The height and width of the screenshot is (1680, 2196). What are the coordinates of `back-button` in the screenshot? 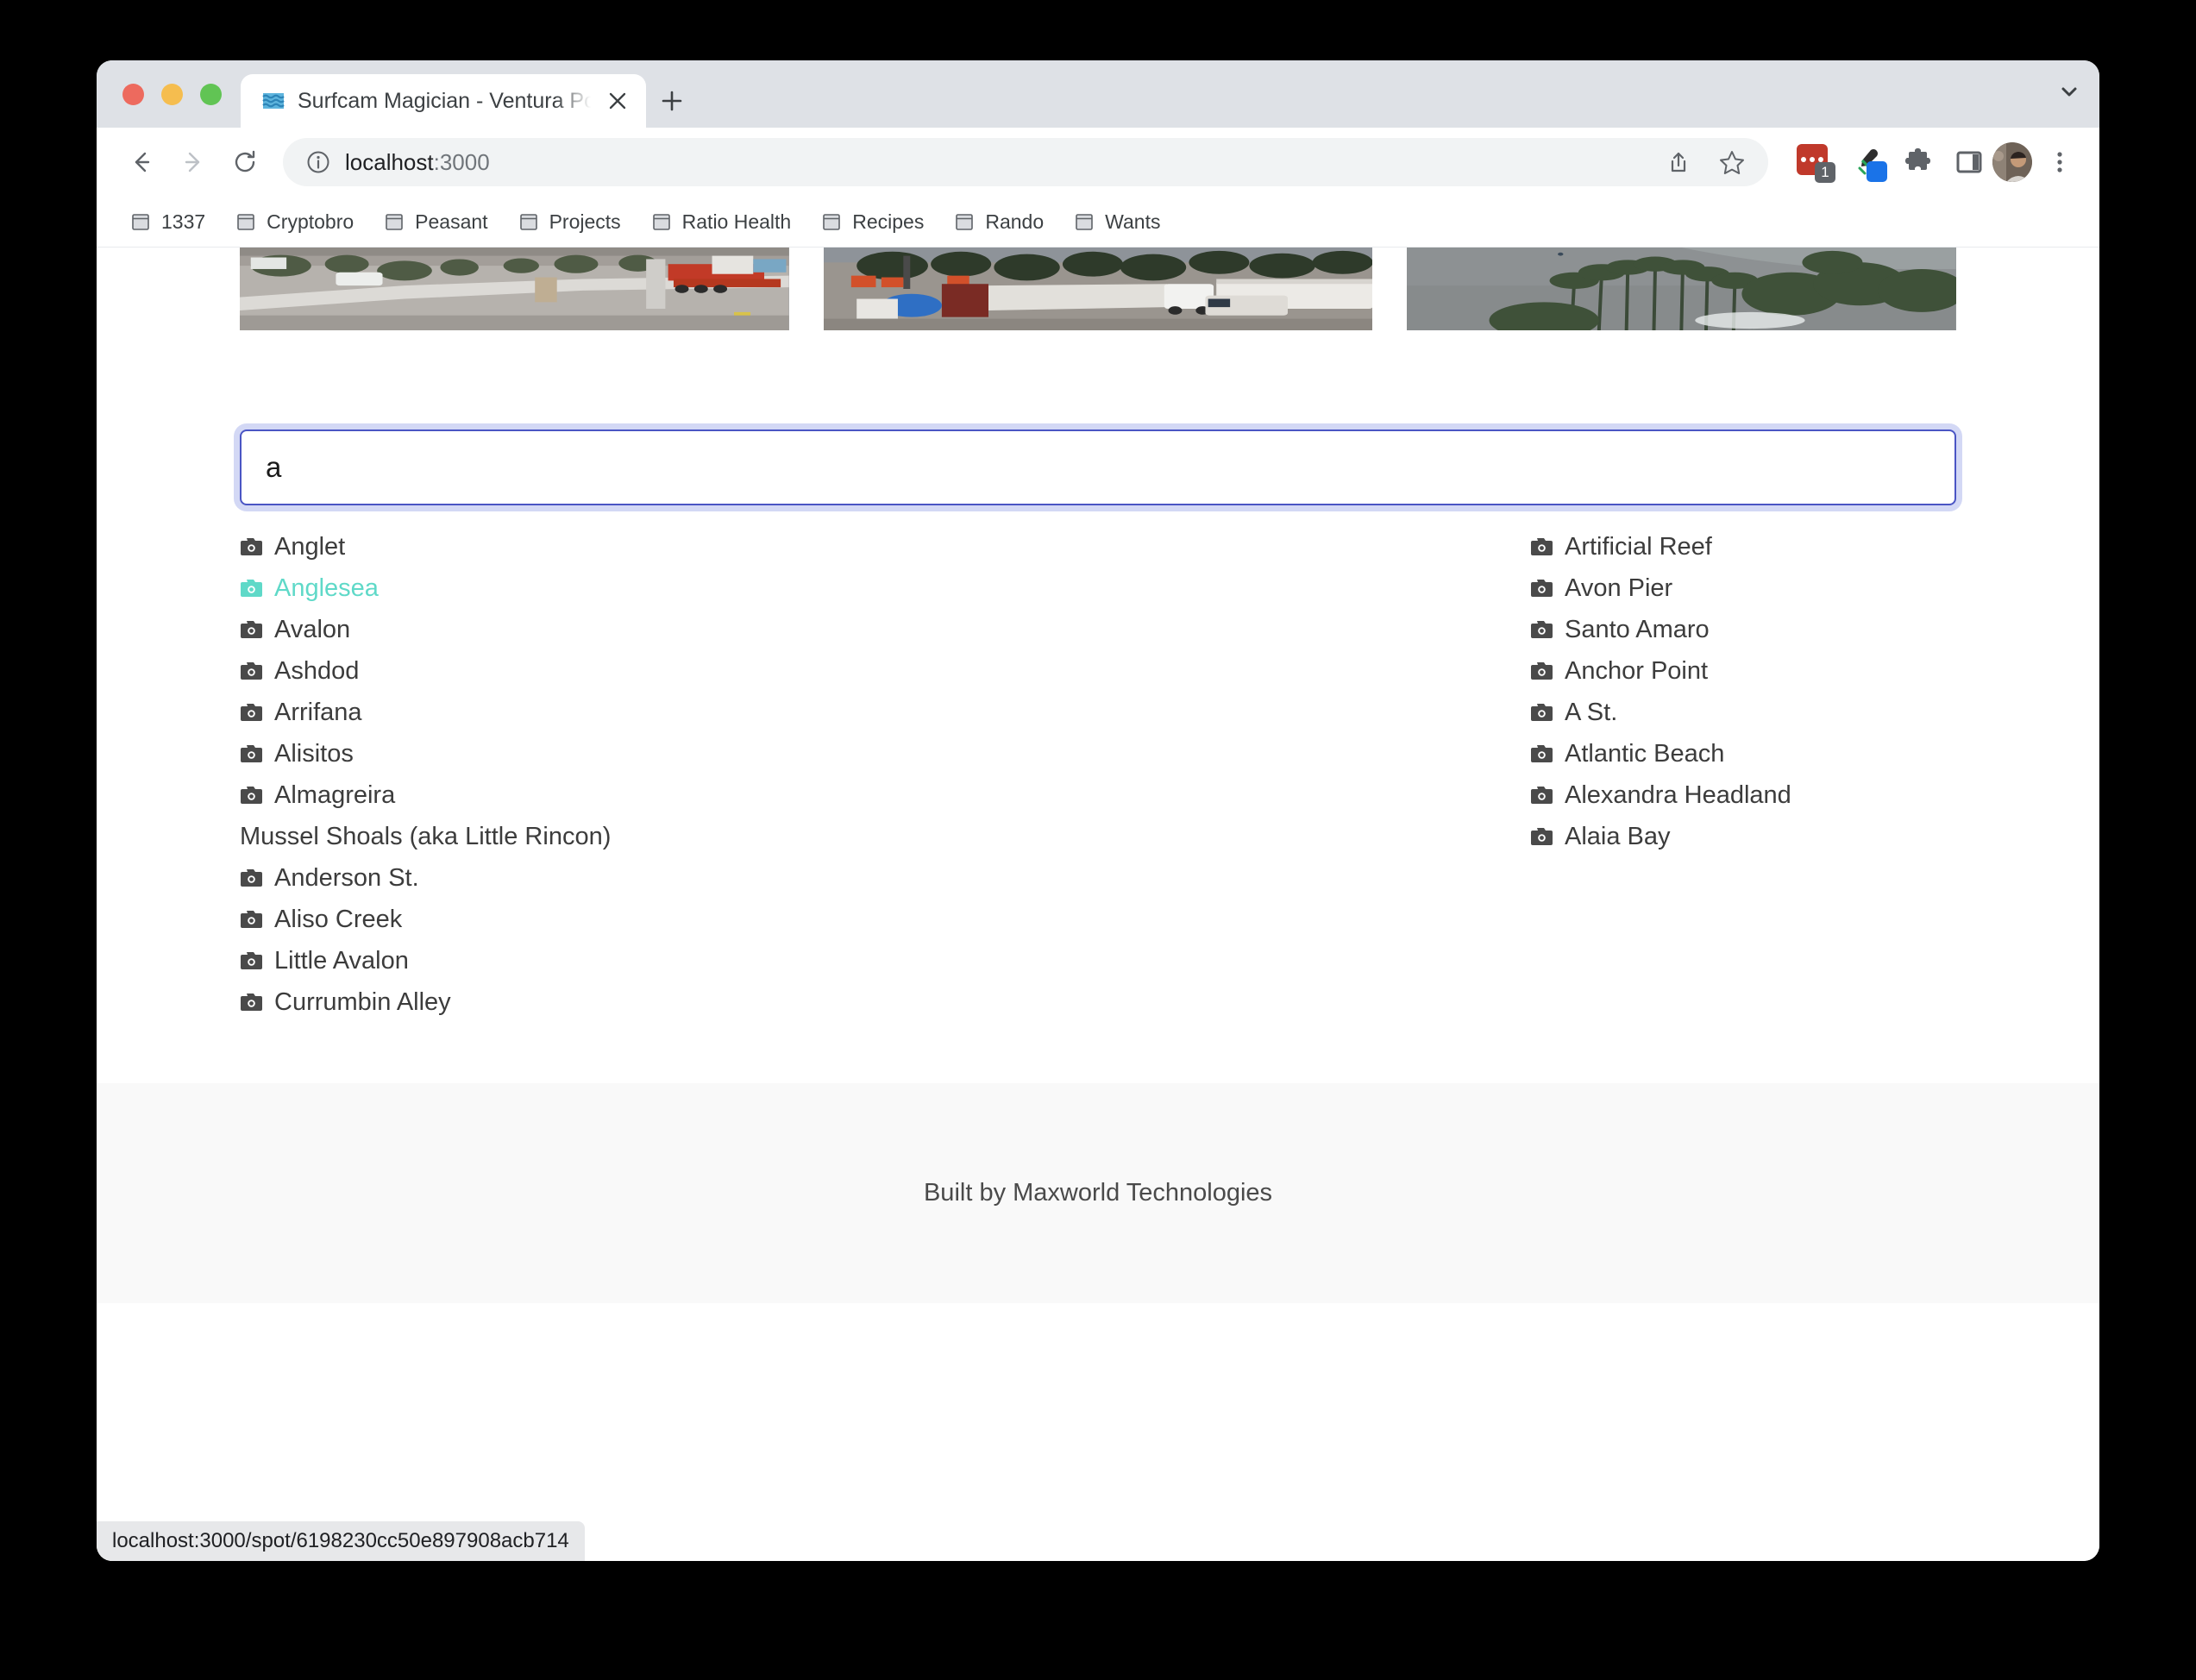 It's located at (141, 162).